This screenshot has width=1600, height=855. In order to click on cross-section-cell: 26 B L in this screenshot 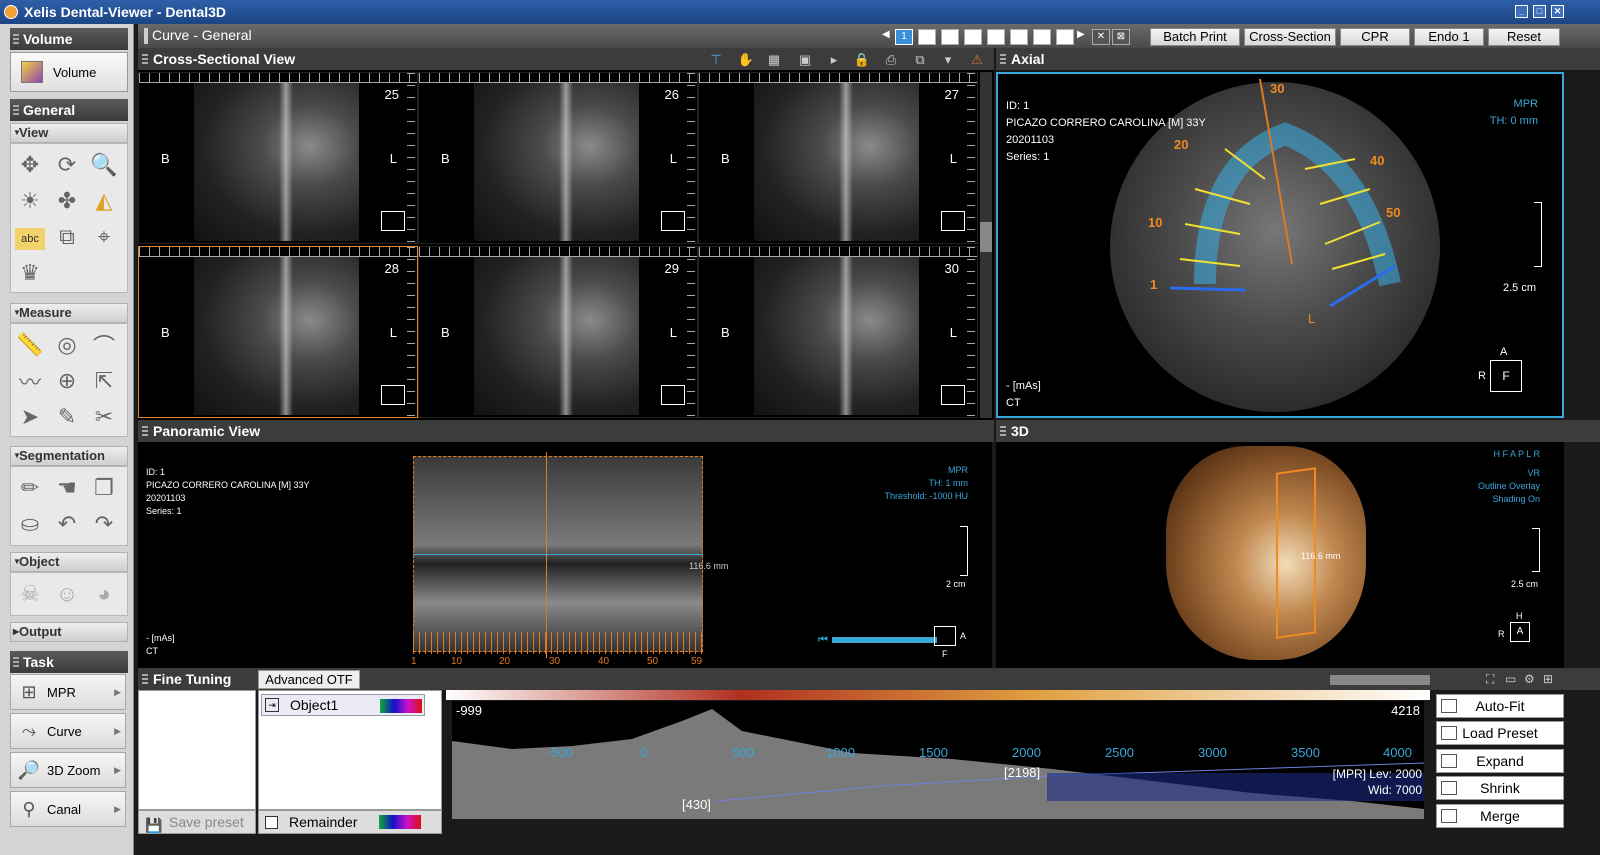, I will do `click(558, 158)`.